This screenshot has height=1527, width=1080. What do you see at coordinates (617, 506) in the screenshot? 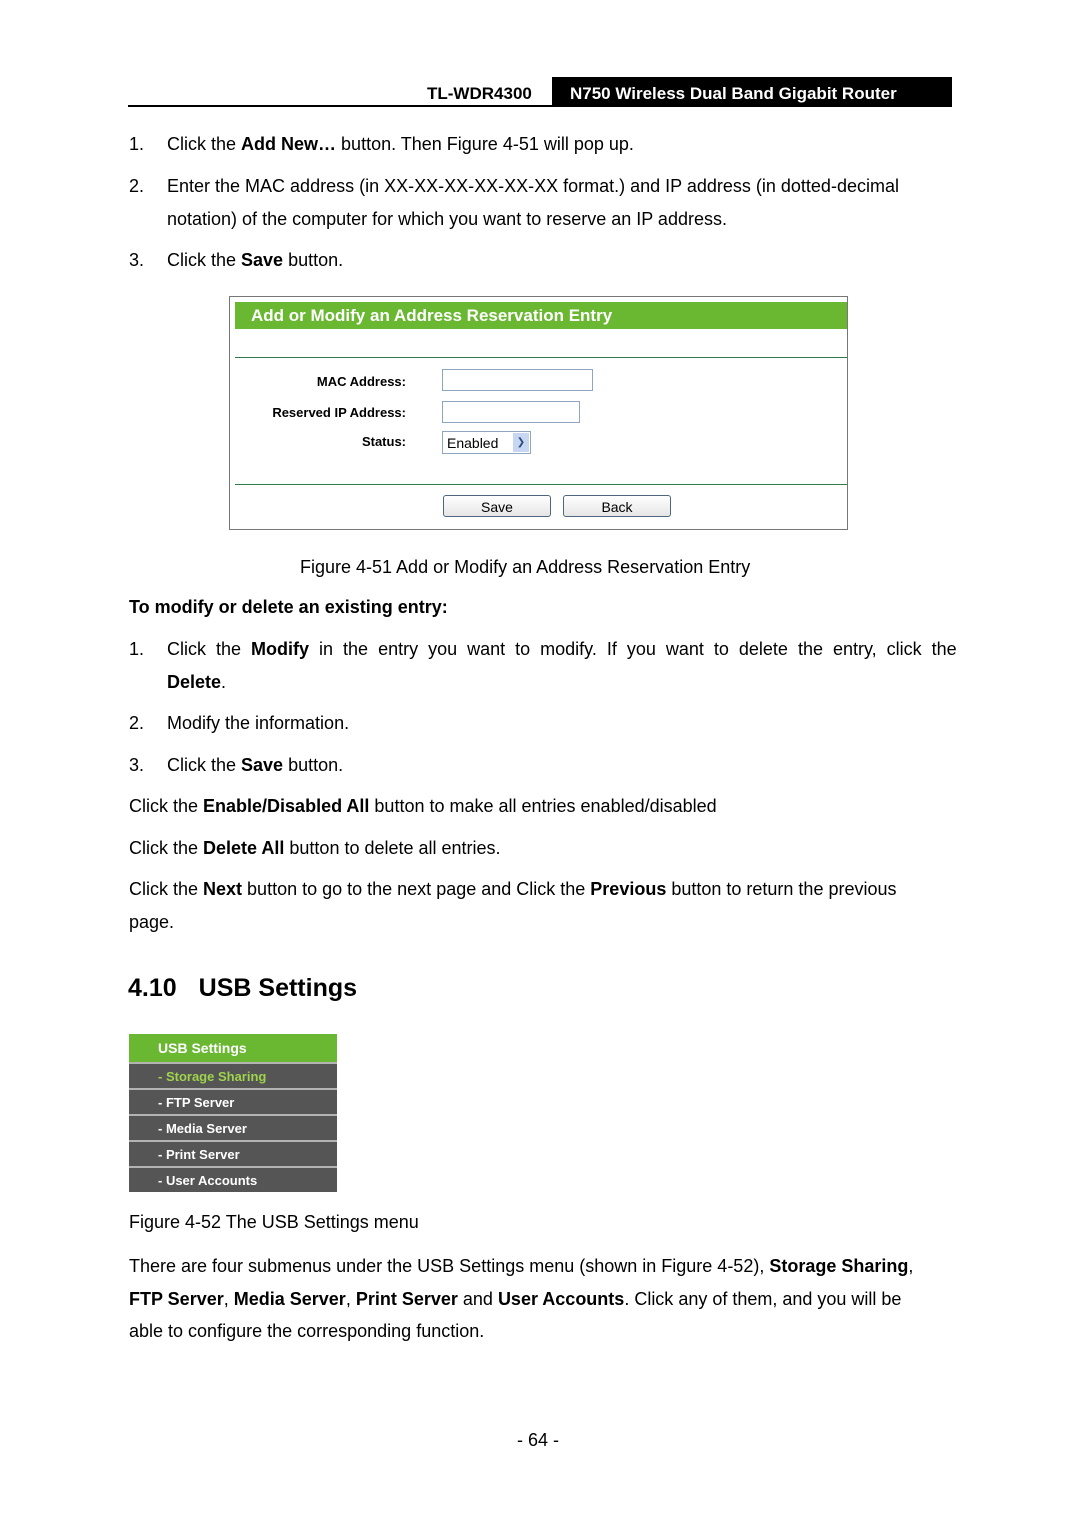
I see `back-button: Back` at bounding box center [617, 506].